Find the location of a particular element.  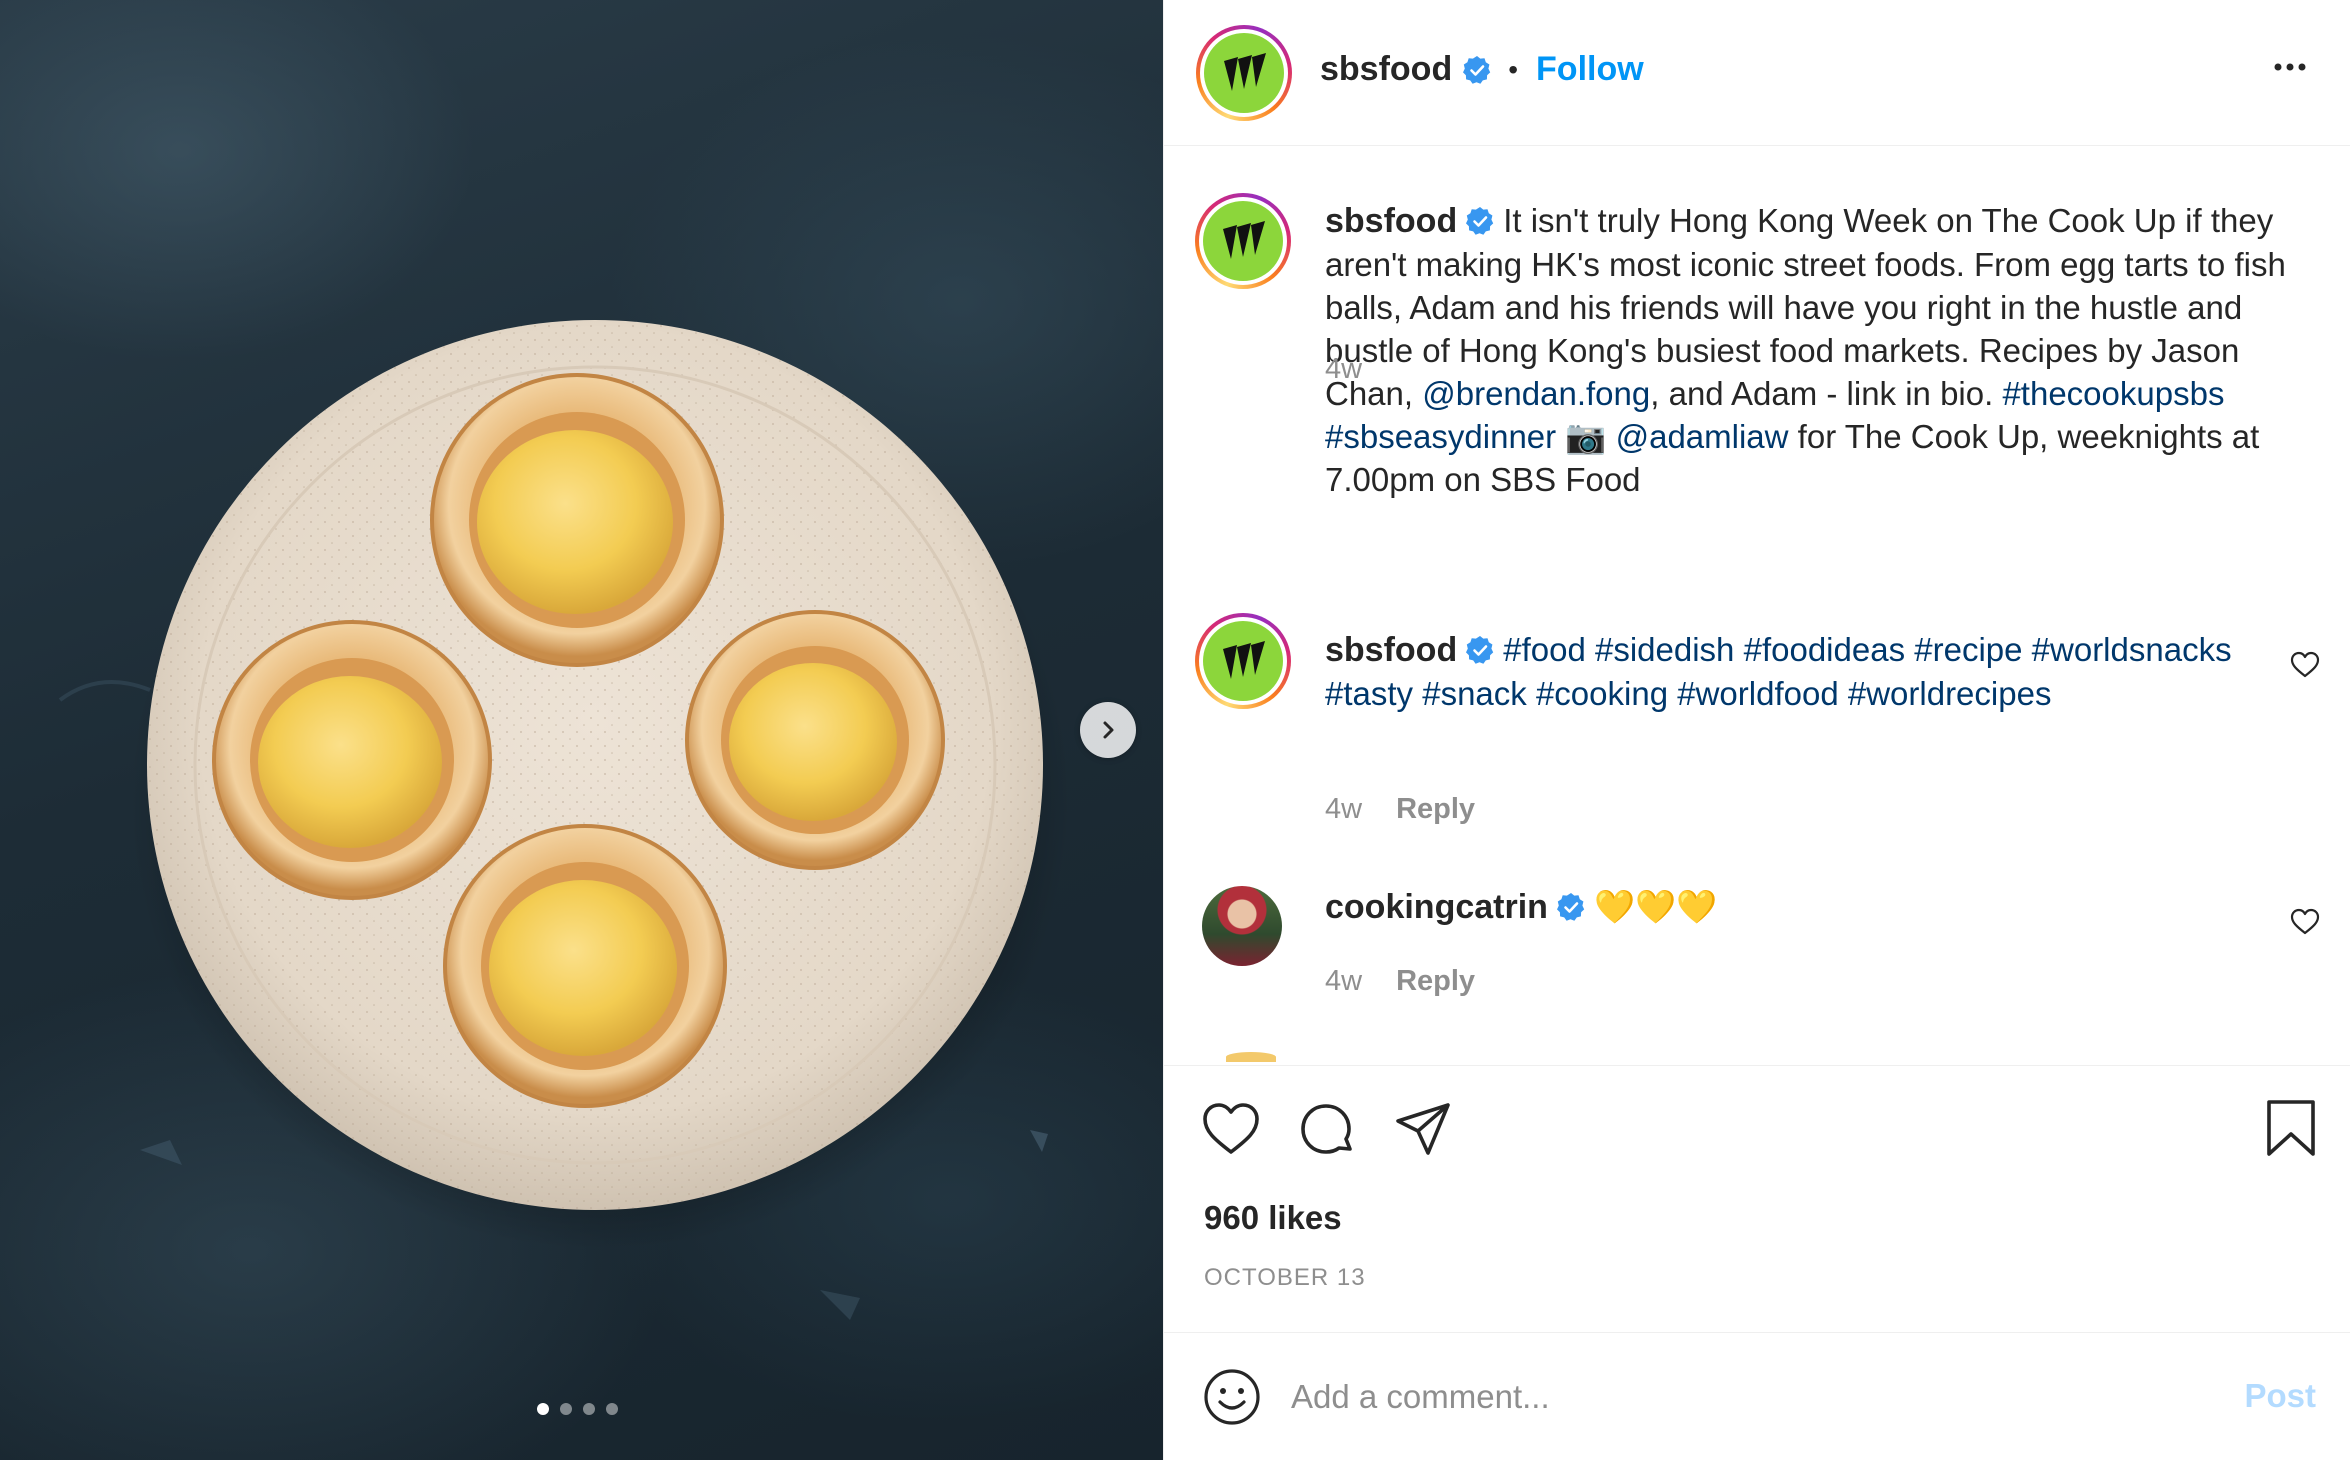

comment-username: sbsfood is located at coordinates (1391, 650).